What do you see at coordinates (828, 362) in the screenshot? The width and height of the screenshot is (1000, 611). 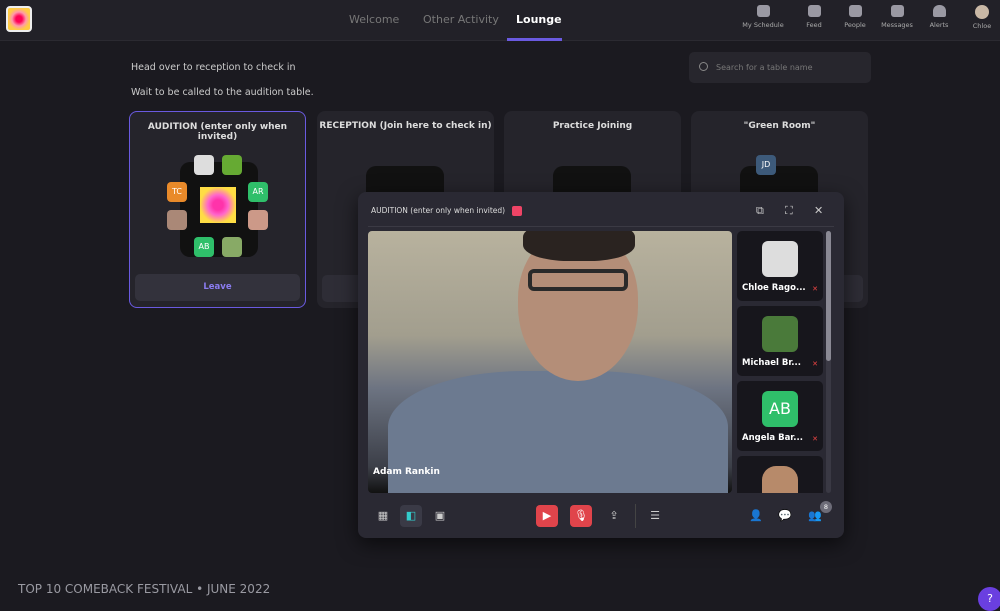 I see `participant-scrollbar` at bounding box center [828, 362].